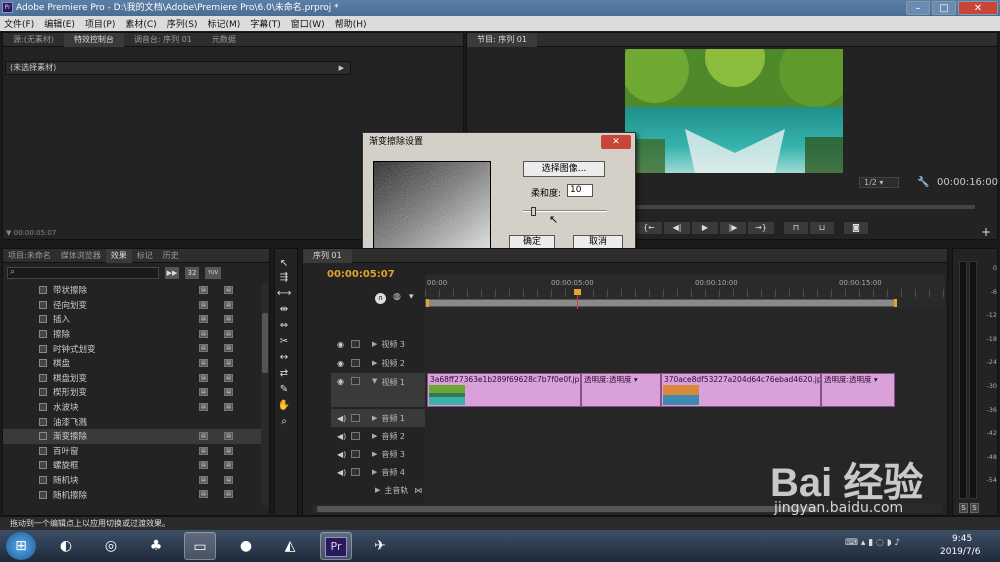  I want to click on track-header-audio-3: ◀) ▶ 音频 3, so click(379, 454).